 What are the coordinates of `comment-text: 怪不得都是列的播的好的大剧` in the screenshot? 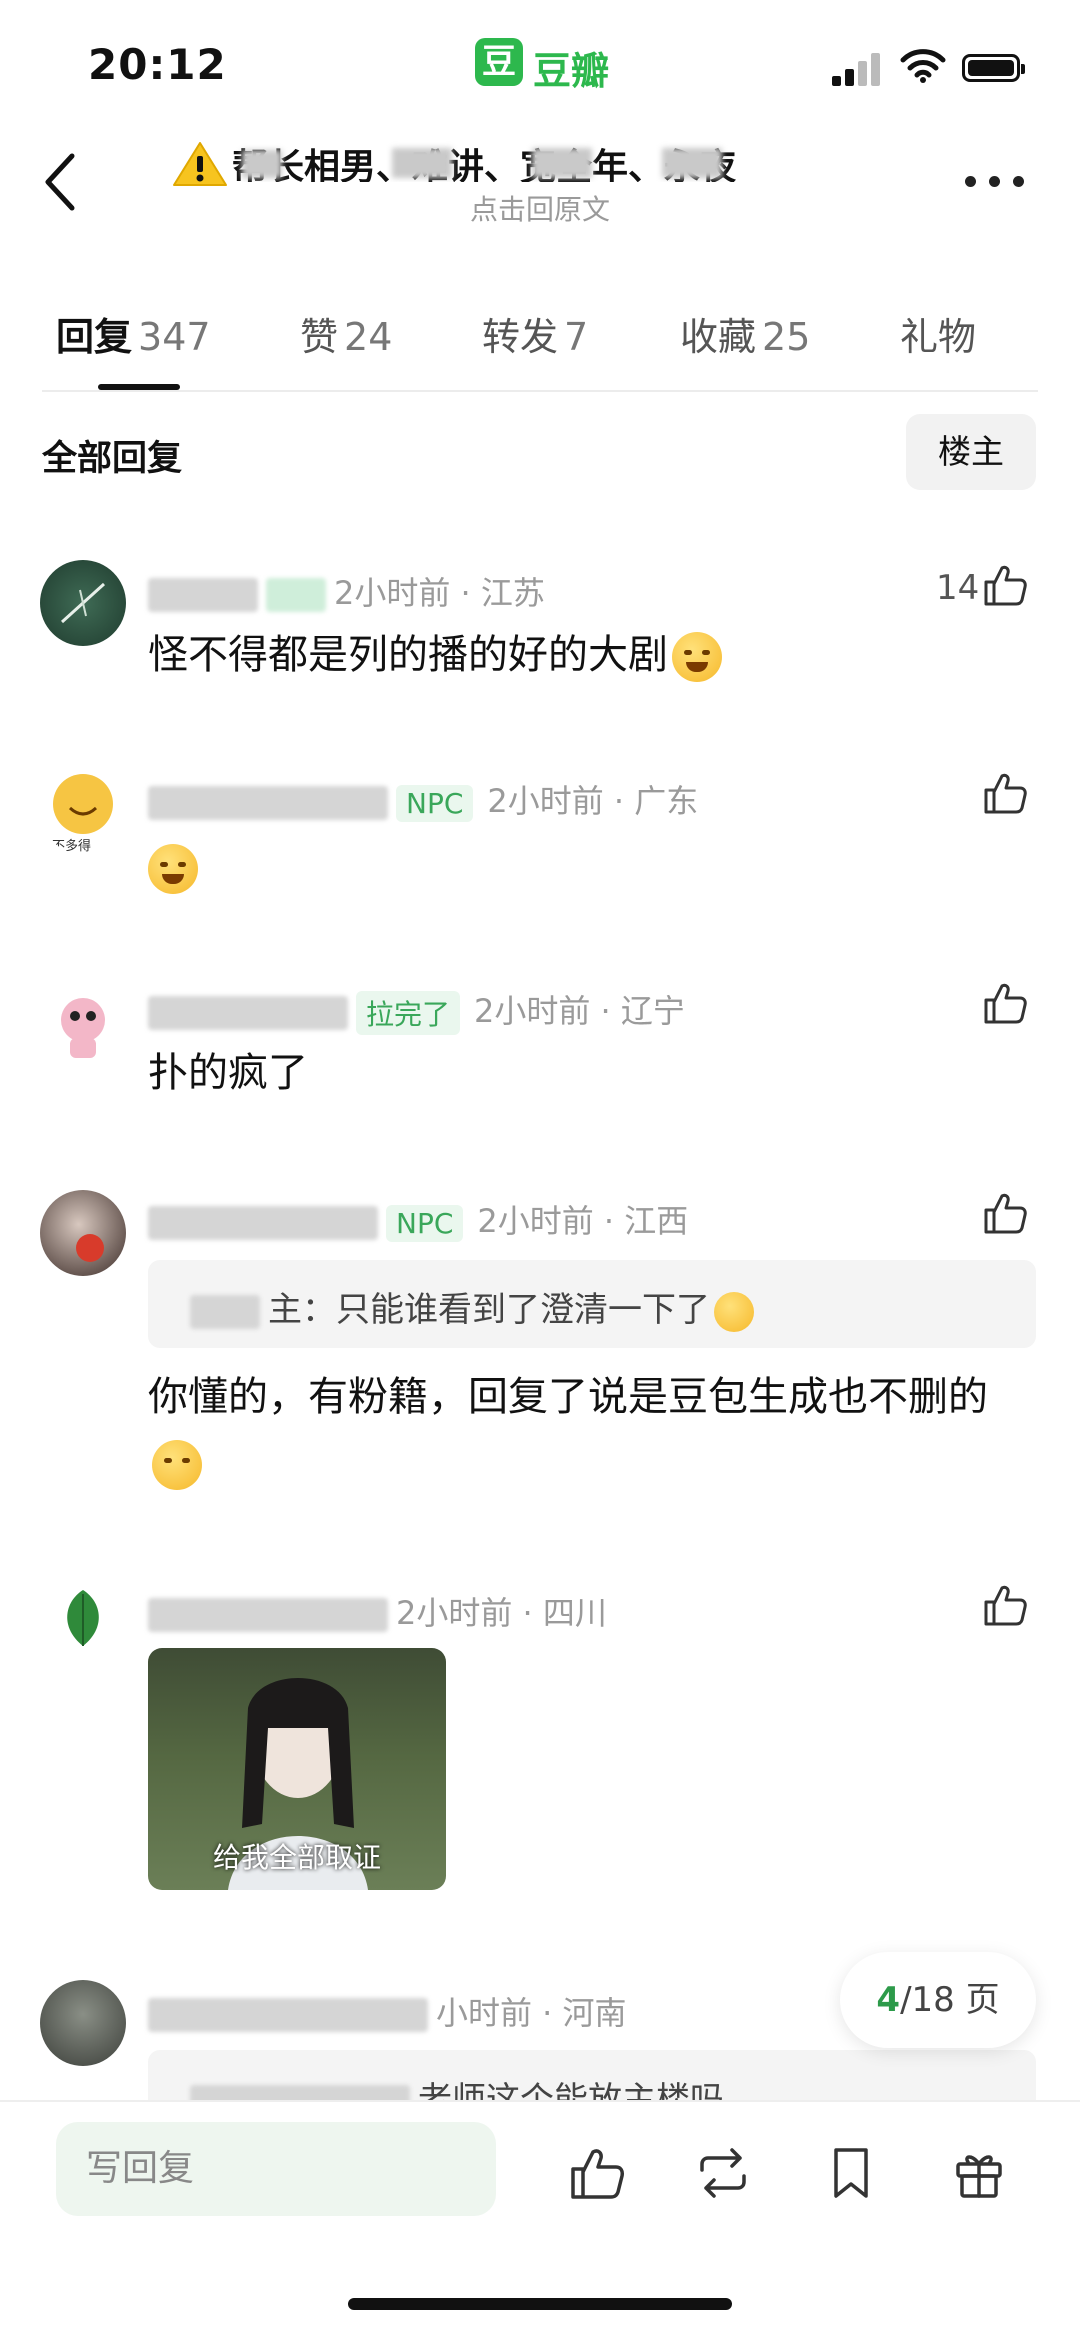 It's located at (435, 655).